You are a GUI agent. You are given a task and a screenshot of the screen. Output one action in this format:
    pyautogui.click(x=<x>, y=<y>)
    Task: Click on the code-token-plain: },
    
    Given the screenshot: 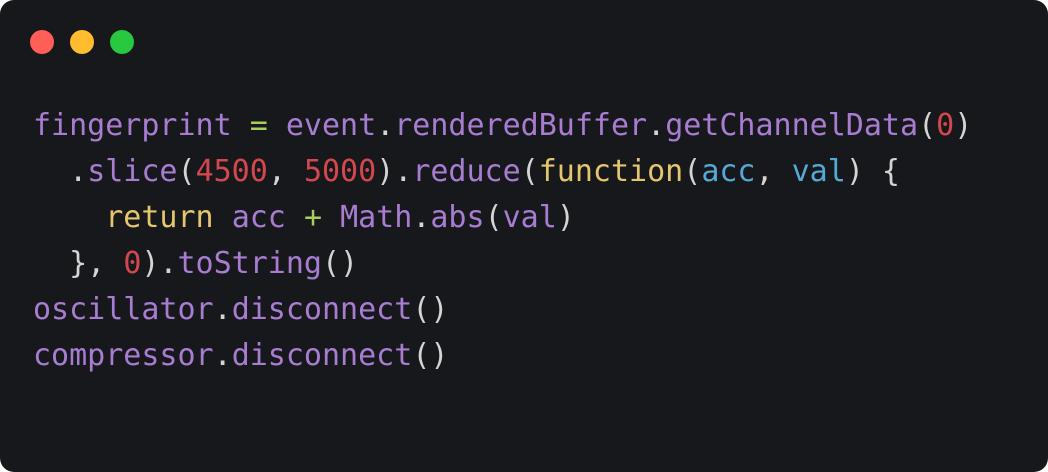 What is the action you would take?
    pyautogui.click(x=78, y=263)
    